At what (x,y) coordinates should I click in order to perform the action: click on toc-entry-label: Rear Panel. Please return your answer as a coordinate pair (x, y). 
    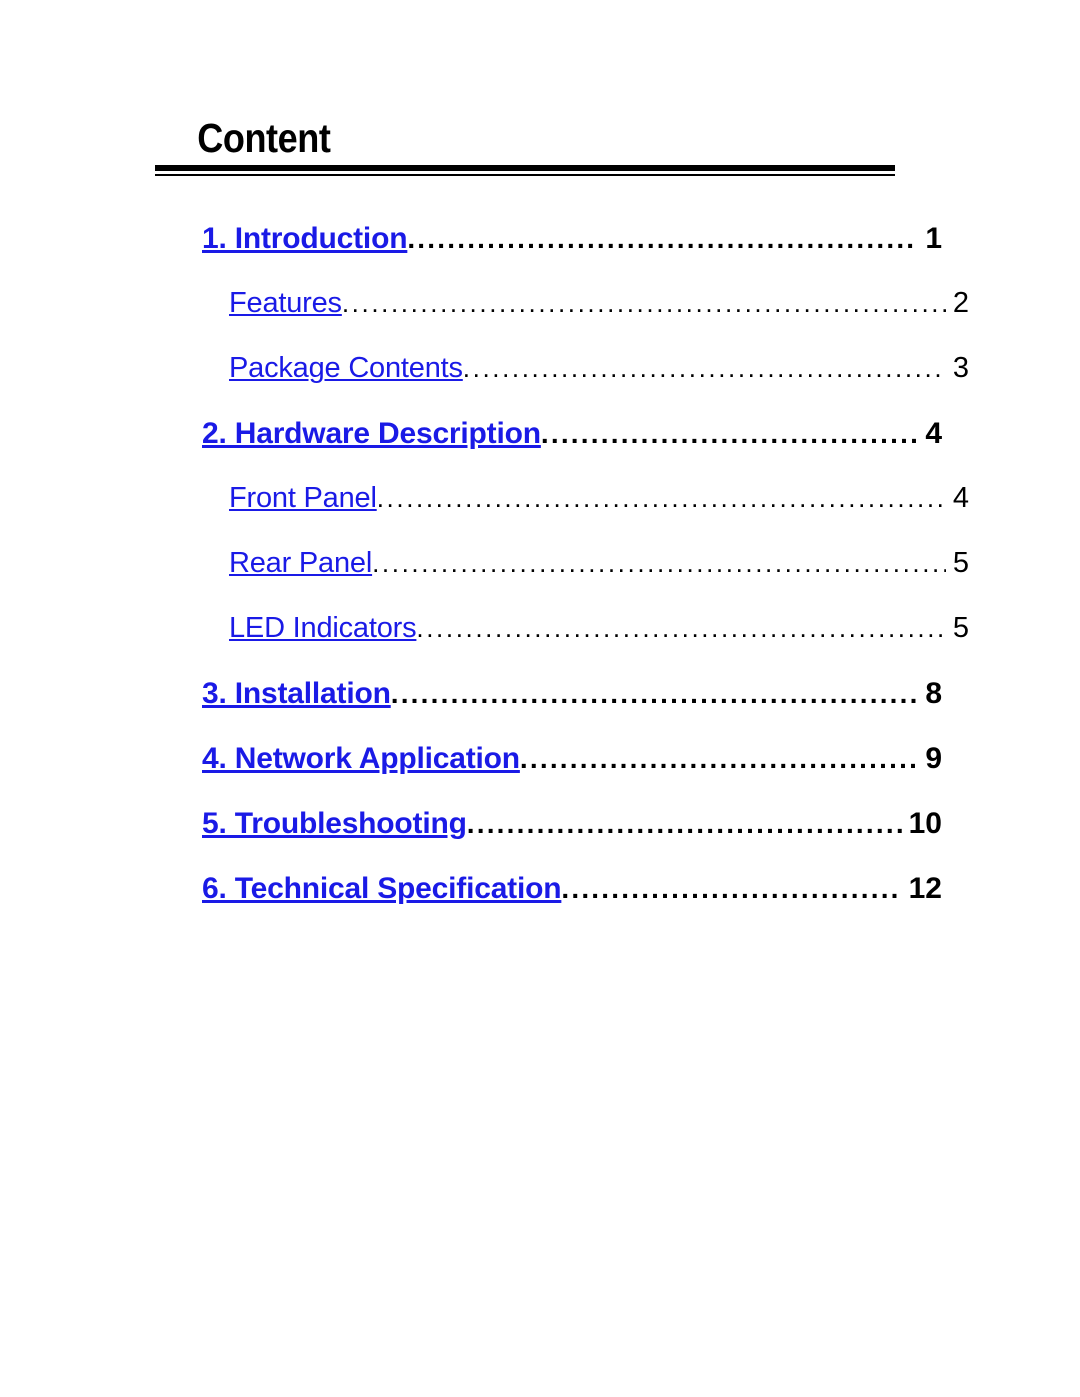
    Looking at the image, I should click on (300, 563).